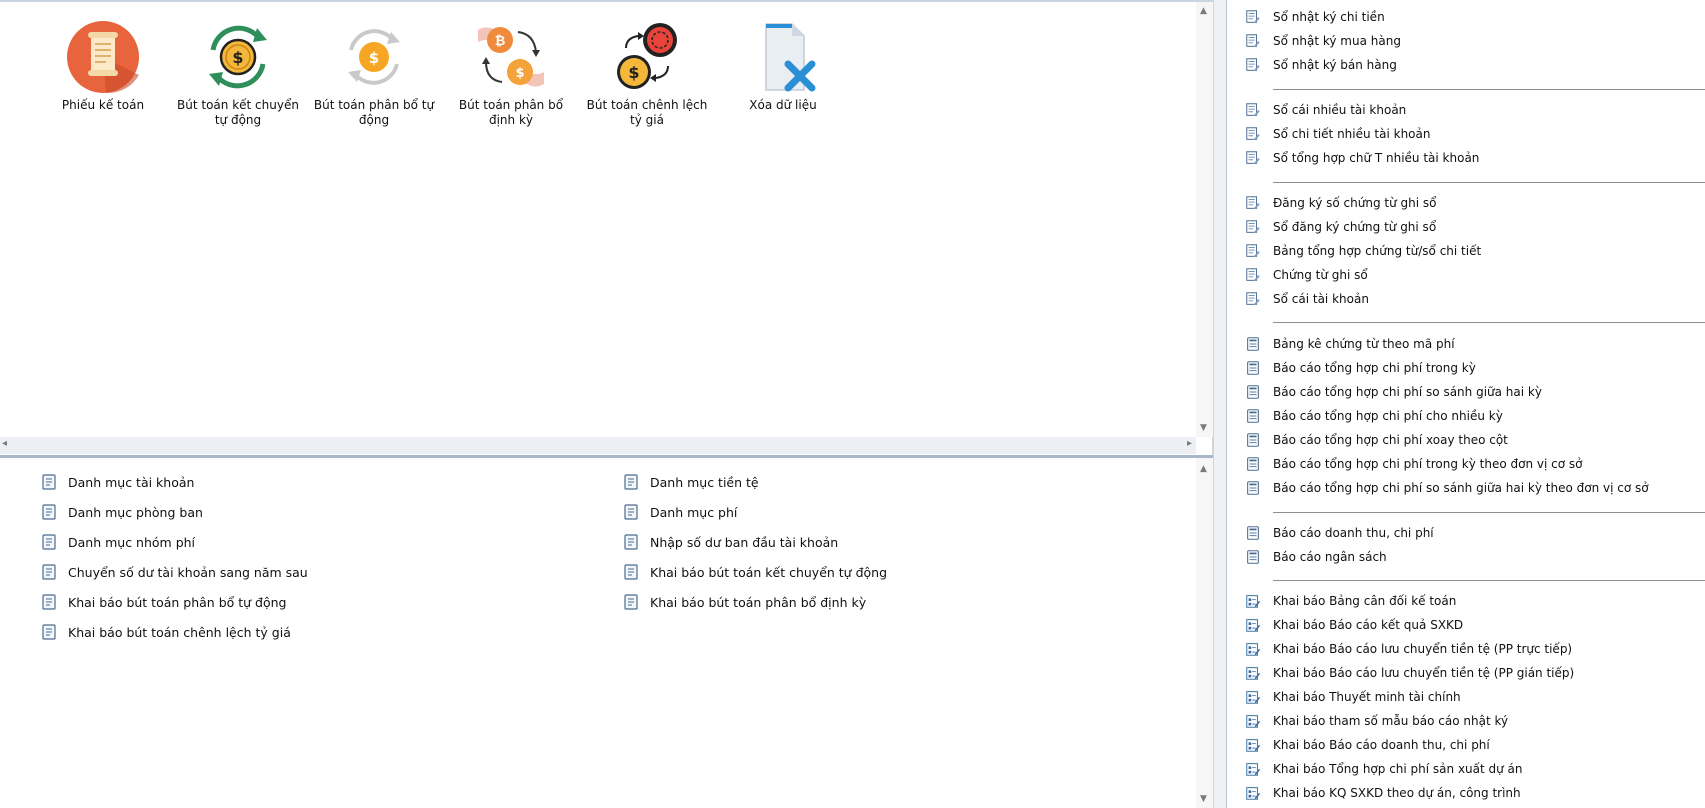 The image size is (1705, 808). What do you see at coordinates (103, 66) in the screenshot?
I see `quick-action-accounting-voucher: Phiếu kế toán` at bounding box center [103, 66].